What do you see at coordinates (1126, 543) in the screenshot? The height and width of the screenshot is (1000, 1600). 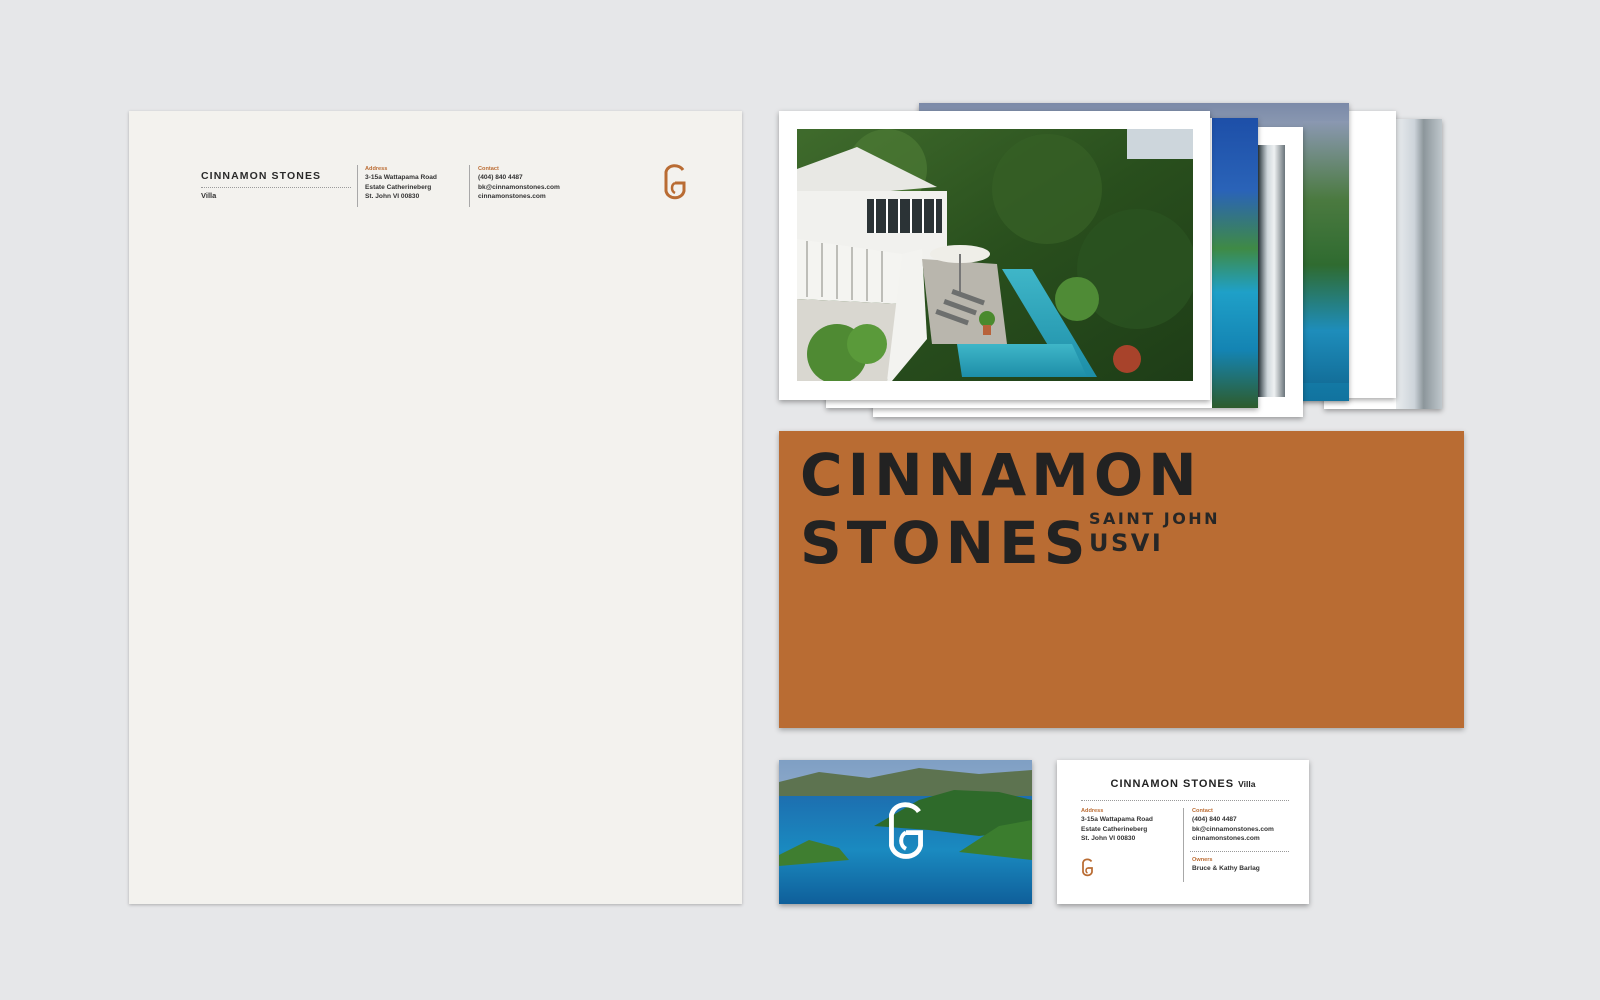 I see `folder-location-line: USVI` at bounding box center [1126, 543].